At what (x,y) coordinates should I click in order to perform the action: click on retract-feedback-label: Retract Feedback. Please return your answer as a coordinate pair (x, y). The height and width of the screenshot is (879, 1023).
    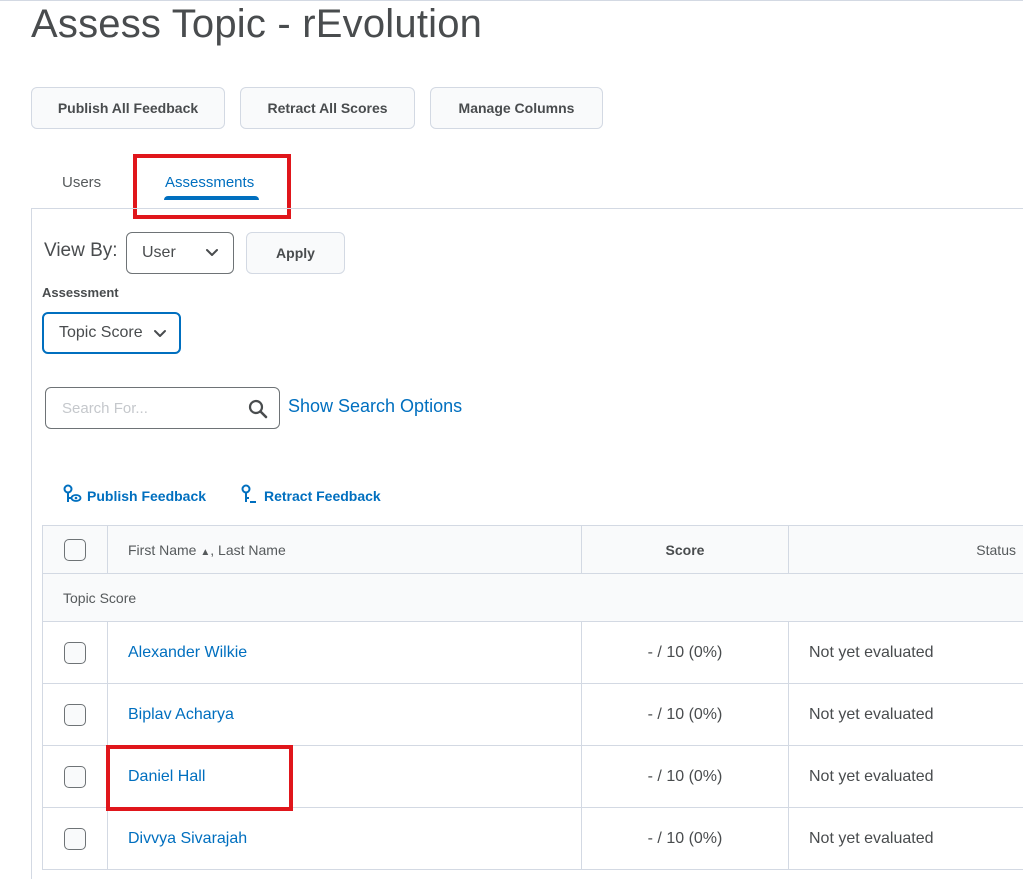
    Looking at the image, I should click on (322, 496).